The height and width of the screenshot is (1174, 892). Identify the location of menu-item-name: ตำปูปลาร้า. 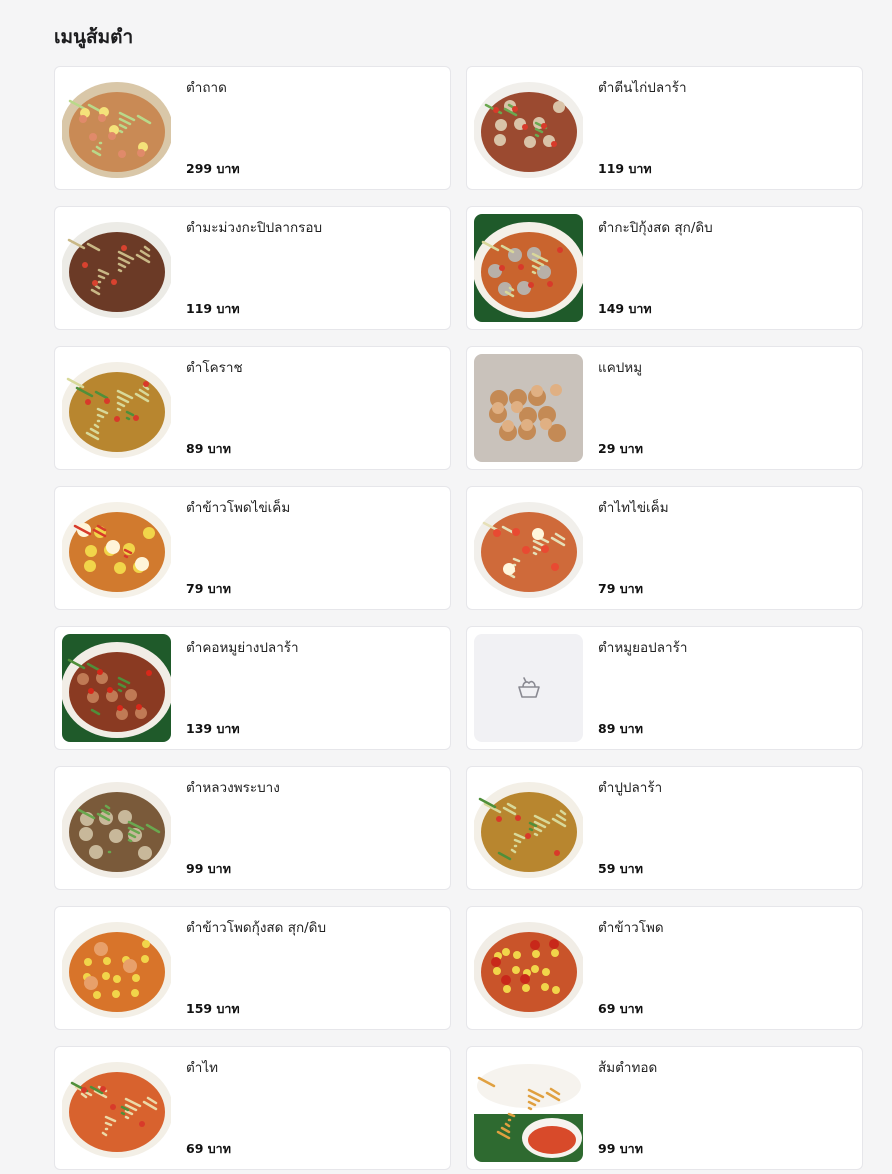
(630, 788).